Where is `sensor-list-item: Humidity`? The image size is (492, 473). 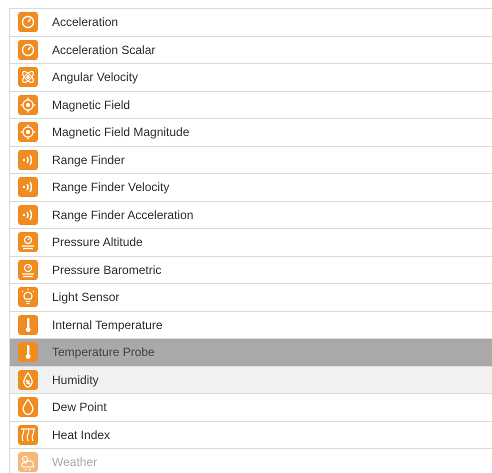 sensor-list-item: Humidity is located at coordinates (251, 380).